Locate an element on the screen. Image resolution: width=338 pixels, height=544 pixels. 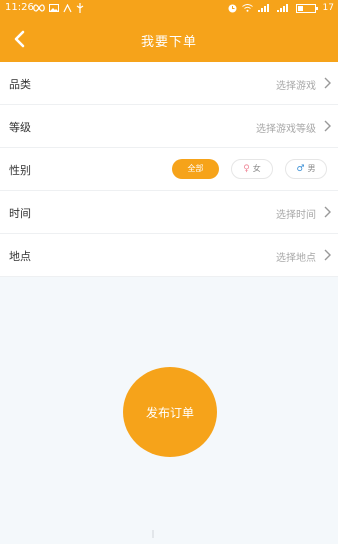
header: 11:26 17 我要下单 is located at coordinates (169, 31).